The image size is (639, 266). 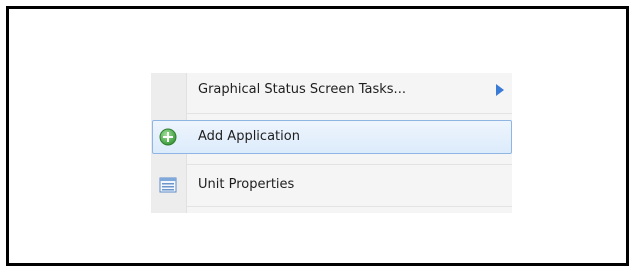 What do you see at coordinates (331, 185) in the screenshot?
I see `menu-item-unit-properties: Unit Properties` at bounding box center [331, 185].